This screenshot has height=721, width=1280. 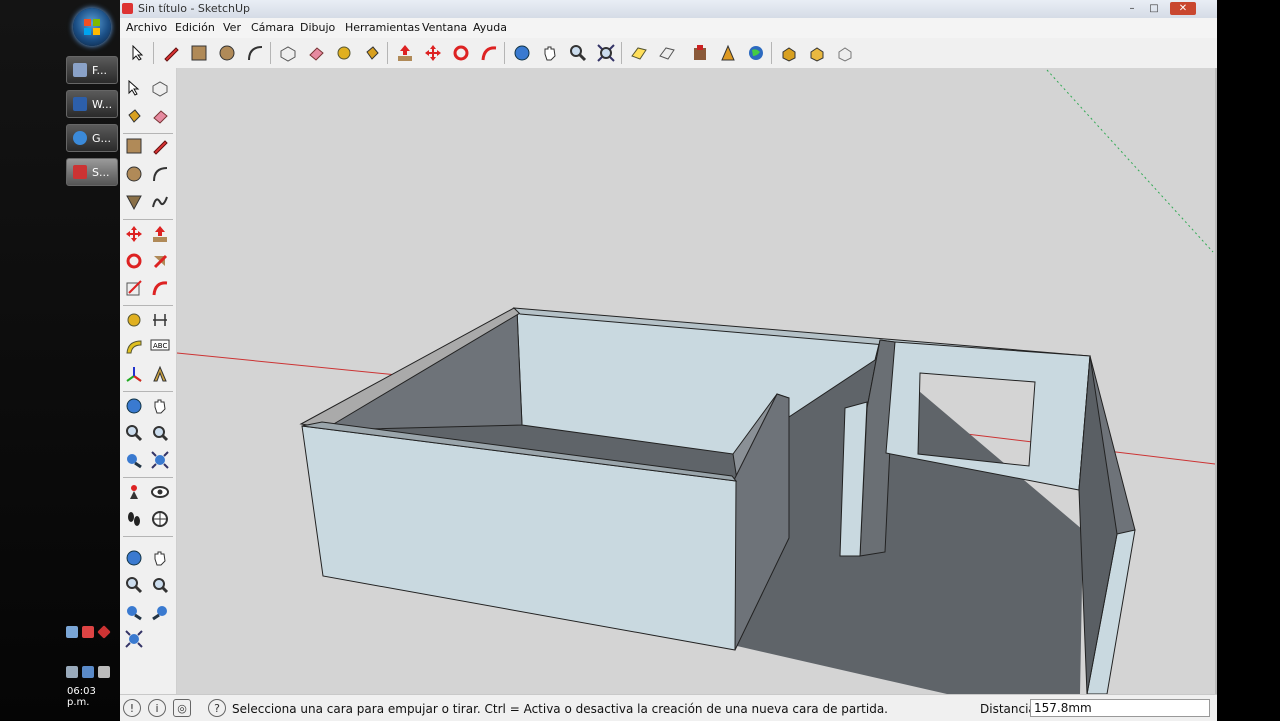 What do you see at coordinates (639, 53) in the screenshot?
I see `add-location-icon` at bounding box center [639, 53].